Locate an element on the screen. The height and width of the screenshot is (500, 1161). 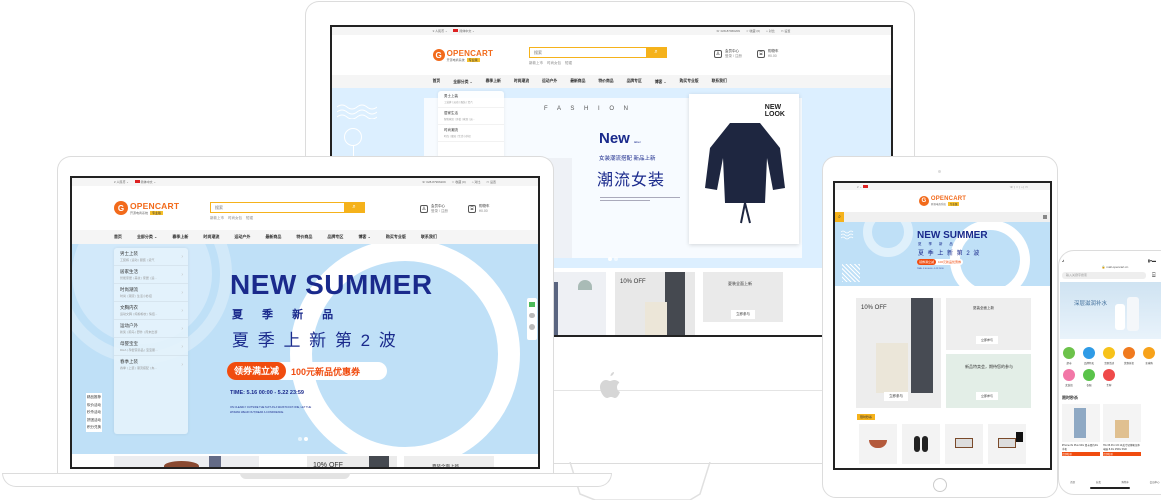
currency-select: ¥ ⌄ is located at coordinates (859, 187).